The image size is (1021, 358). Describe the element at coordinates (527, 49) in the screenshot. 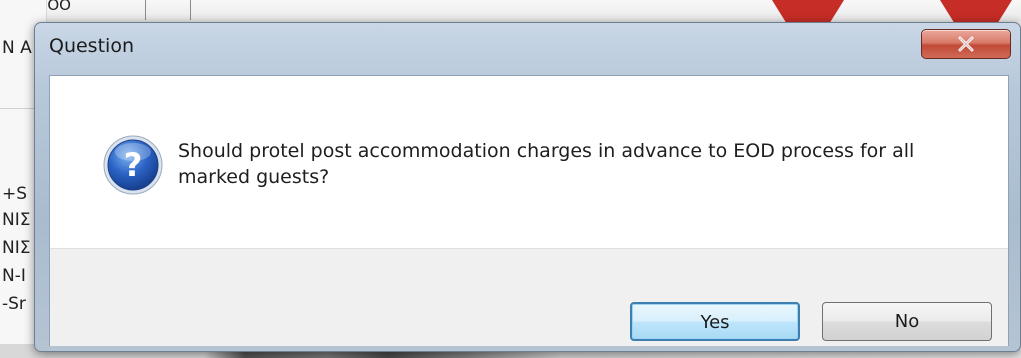

I see `dialog-titlebar: Question` at that location.